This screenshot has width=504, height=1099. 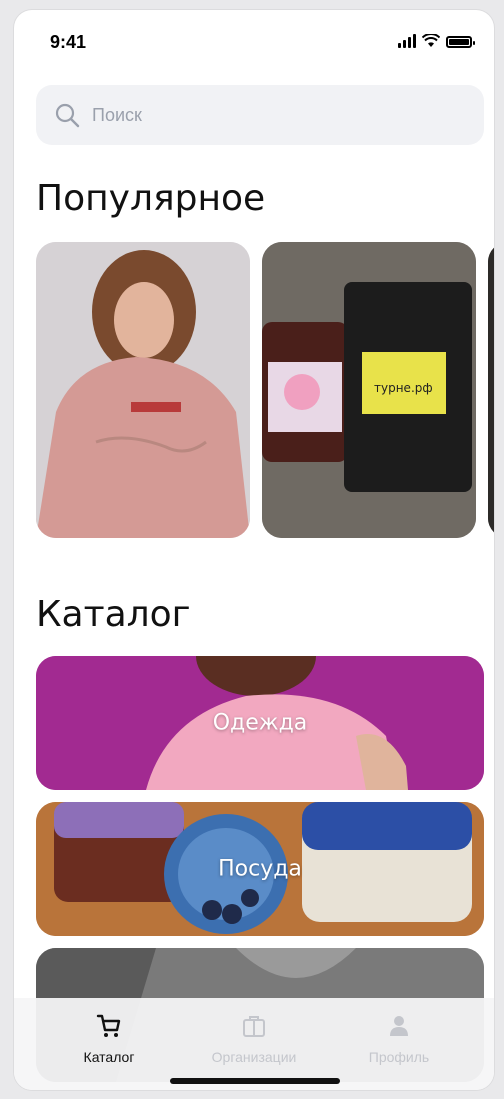 I want to click on home-indicator, so click(x=255, y=1081).